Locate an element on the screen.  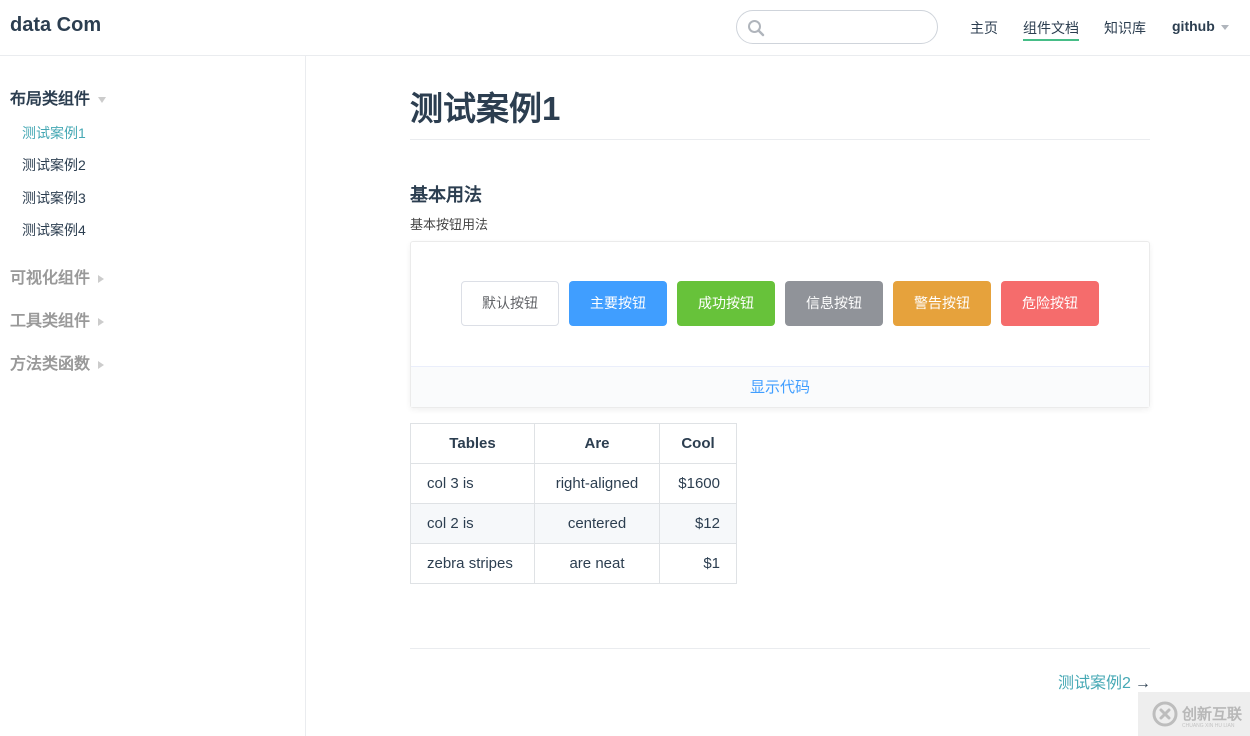
table-cell: col 2 is is located at coordinates (472, 523).